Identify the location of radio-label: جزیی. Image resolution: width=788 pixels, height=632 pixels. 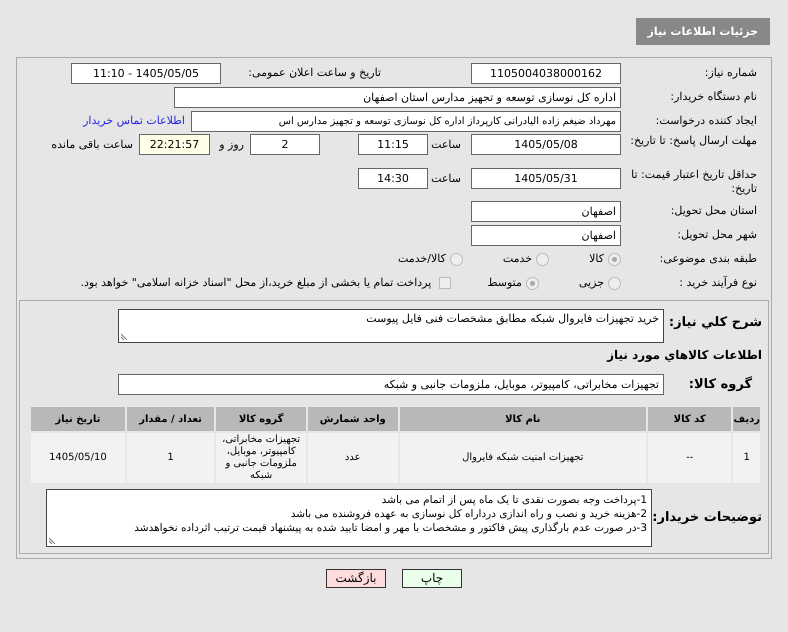
(591, 282).